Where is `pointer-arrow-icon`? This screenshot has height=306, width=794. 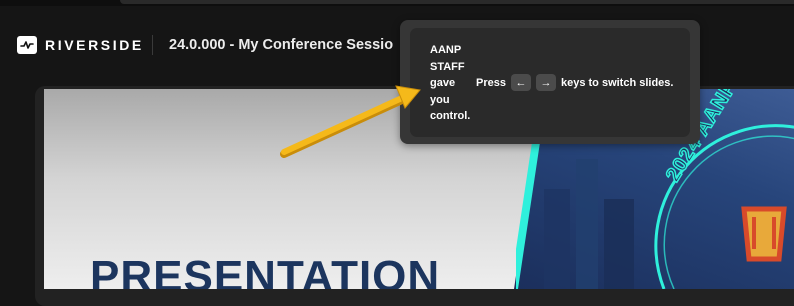
pointer-arrow-icon is located at coordinates (350, 121).